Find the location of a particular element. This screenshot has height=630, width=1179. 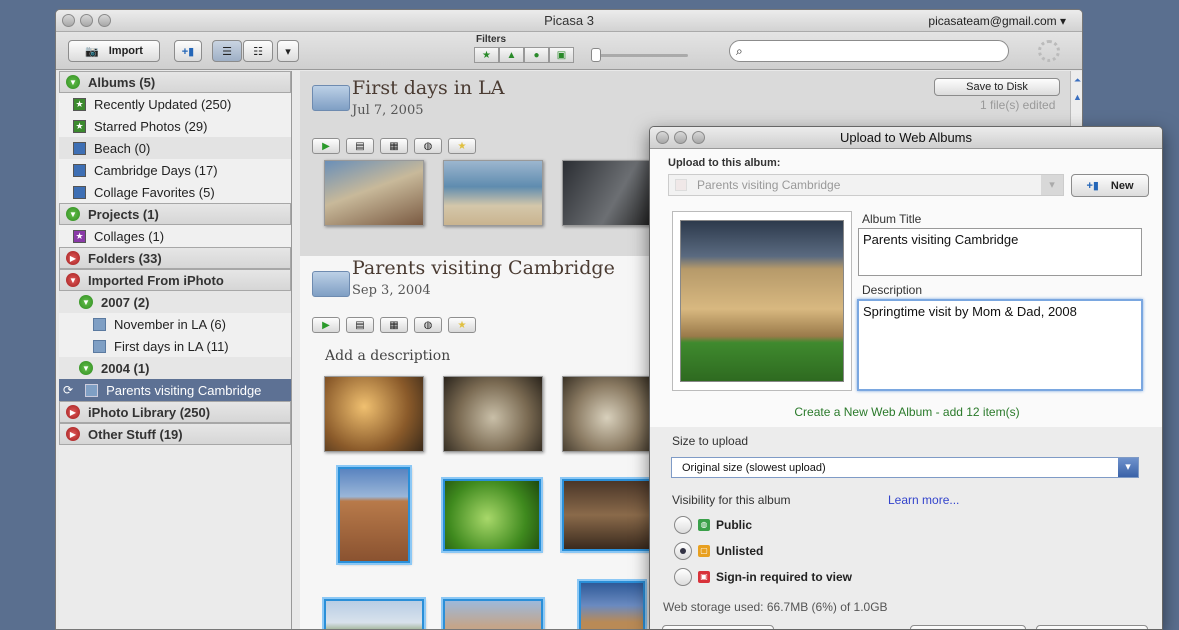

sidebar-year-label: 2004 (1) is located at coordinates (125, 368).